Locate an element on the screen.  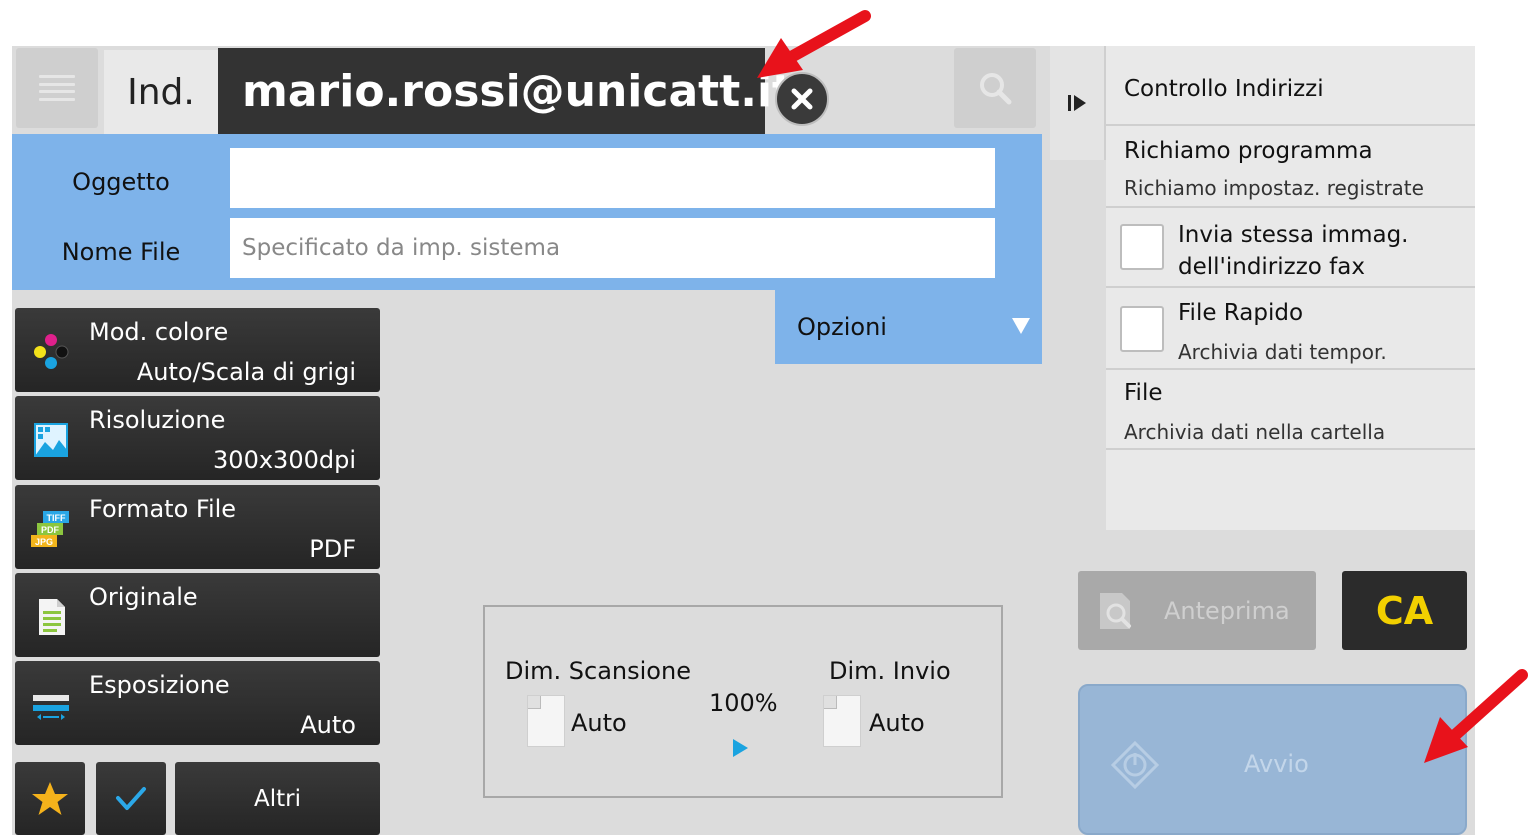
start-icon is located at coordinates (1135, 765).